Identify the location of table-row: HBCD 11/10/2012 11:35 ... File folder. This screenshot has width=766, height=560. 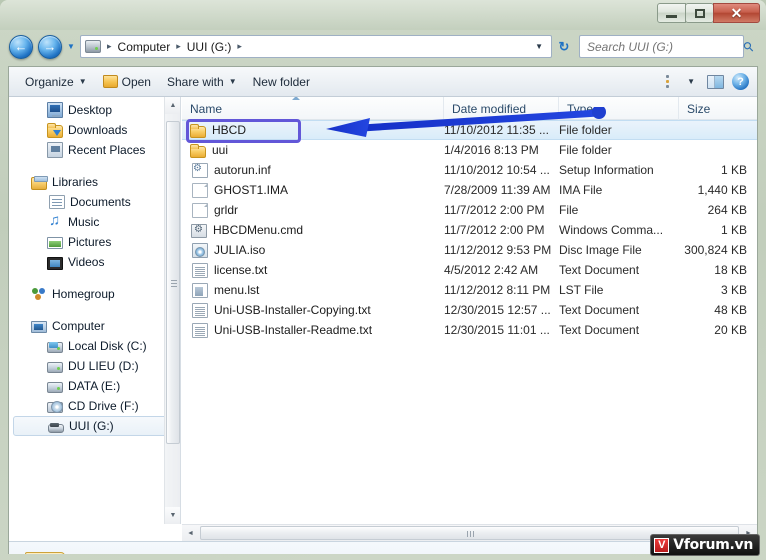
(469, 125).